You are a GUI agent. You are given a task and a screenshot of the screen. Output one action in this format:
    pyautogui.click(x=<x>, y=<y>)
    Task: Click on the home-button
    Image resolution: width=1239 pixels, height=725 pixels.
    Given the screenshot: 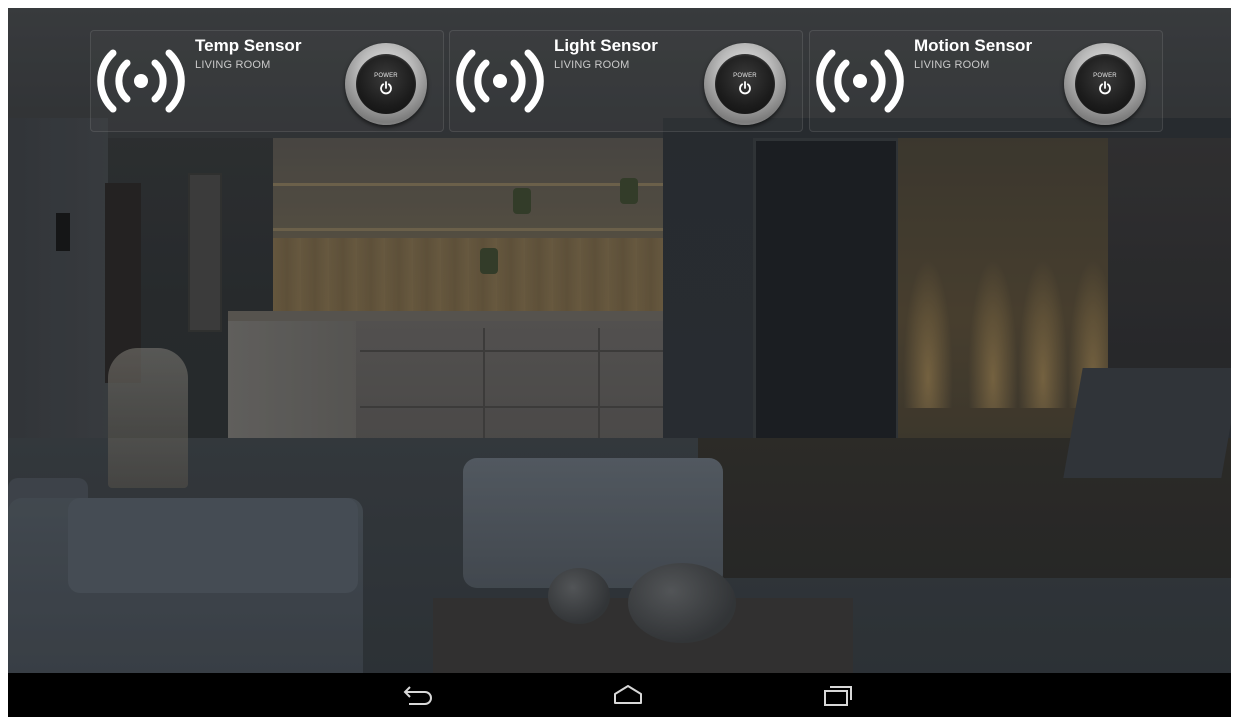 What is the action you would take?
    pyautogui.click(x=628, y=695)
    